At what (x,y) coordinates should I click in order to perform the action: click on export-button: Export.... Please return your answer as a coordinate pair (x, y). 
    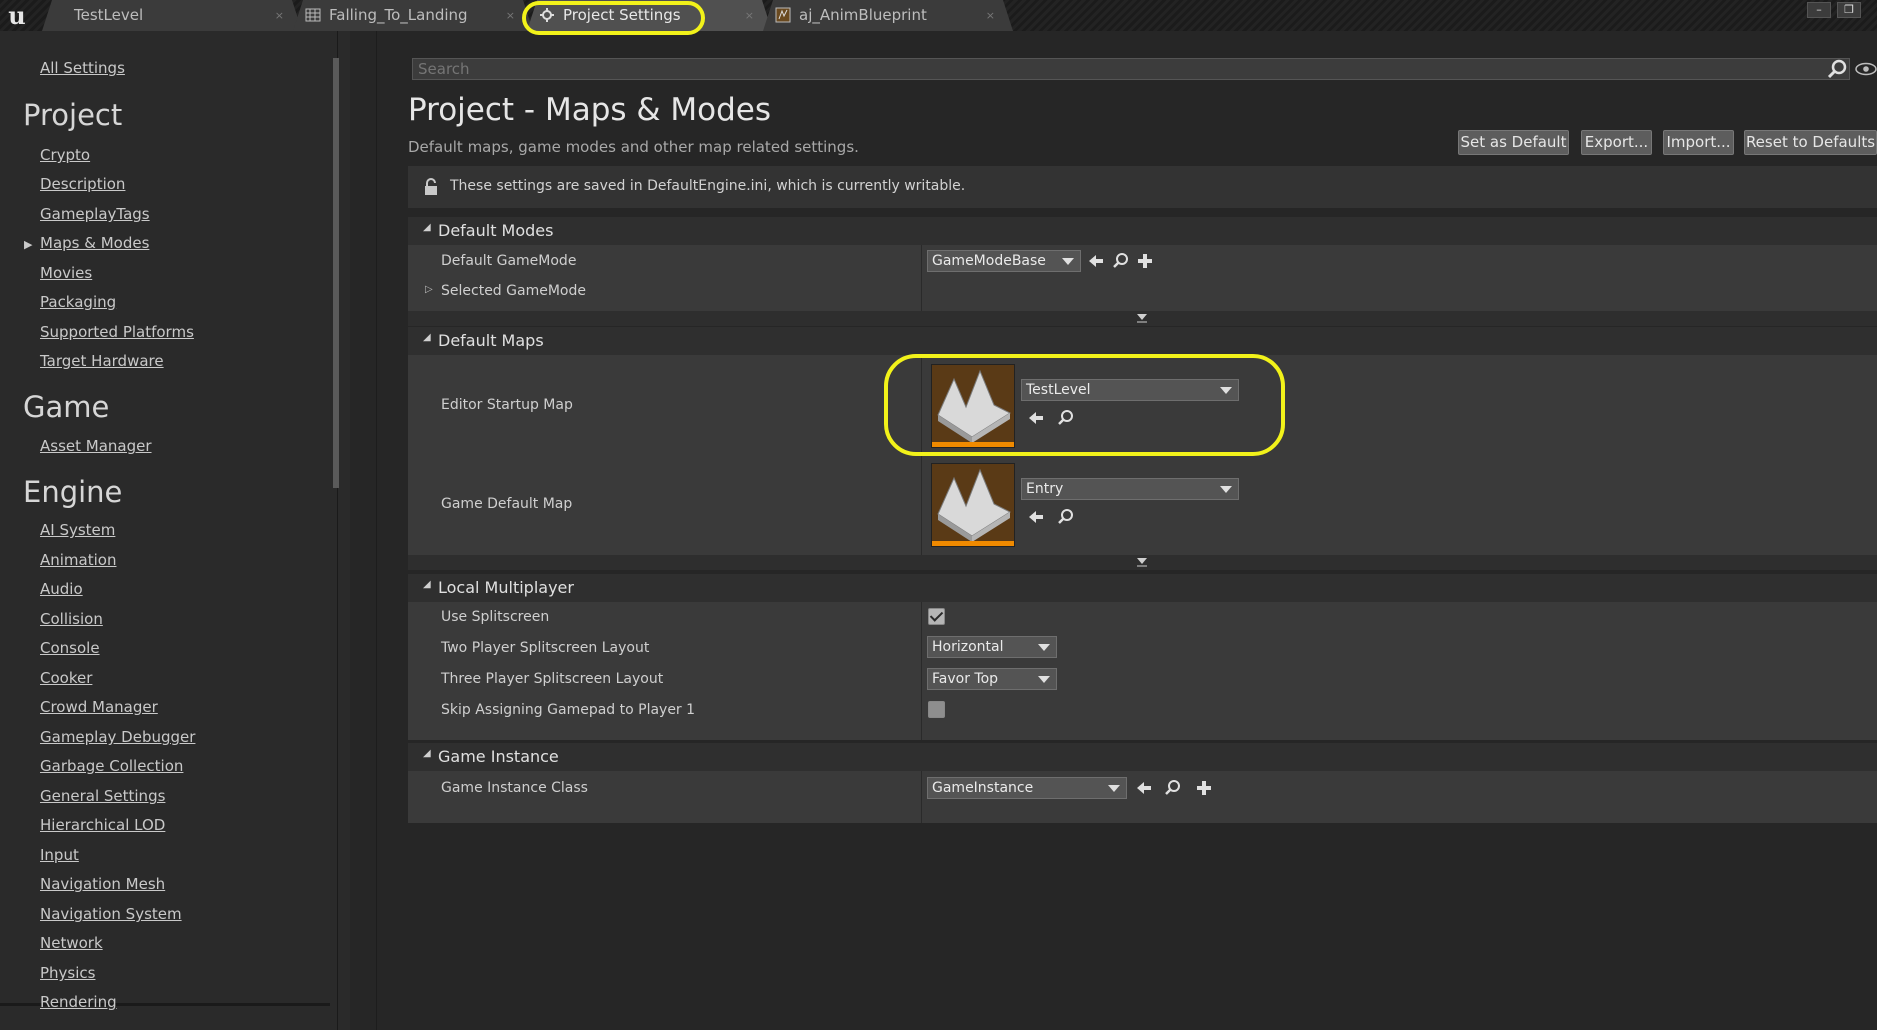
    Looking at the image, I should click on (1616, 142).